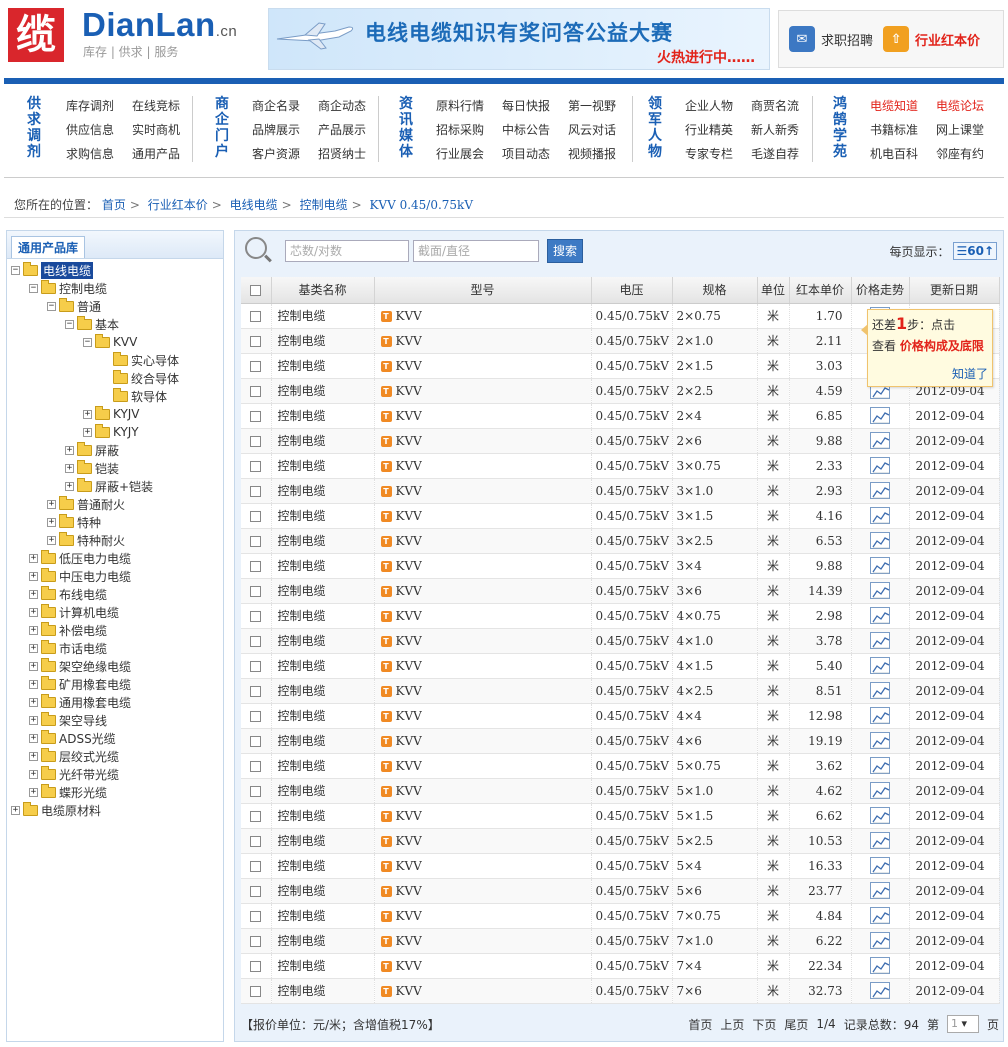 The width and height of the screenshot is (1008, 1047). I want to click on table-row: 控制电缆 T KVV 0.45/0.75kV 3×1.5 米 4.16 2012-09-04, so click(620, 516).